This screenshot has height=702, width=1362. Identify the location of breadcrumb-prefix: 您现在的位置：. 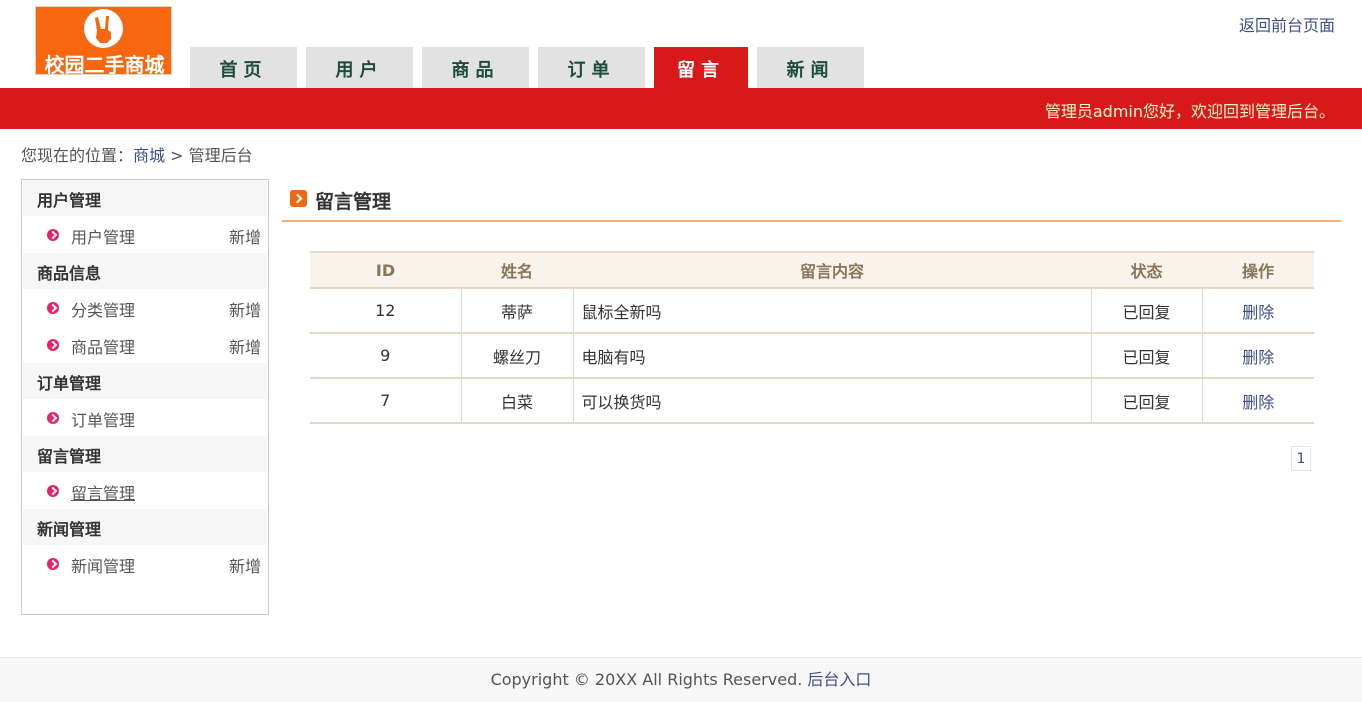
(77, 155).